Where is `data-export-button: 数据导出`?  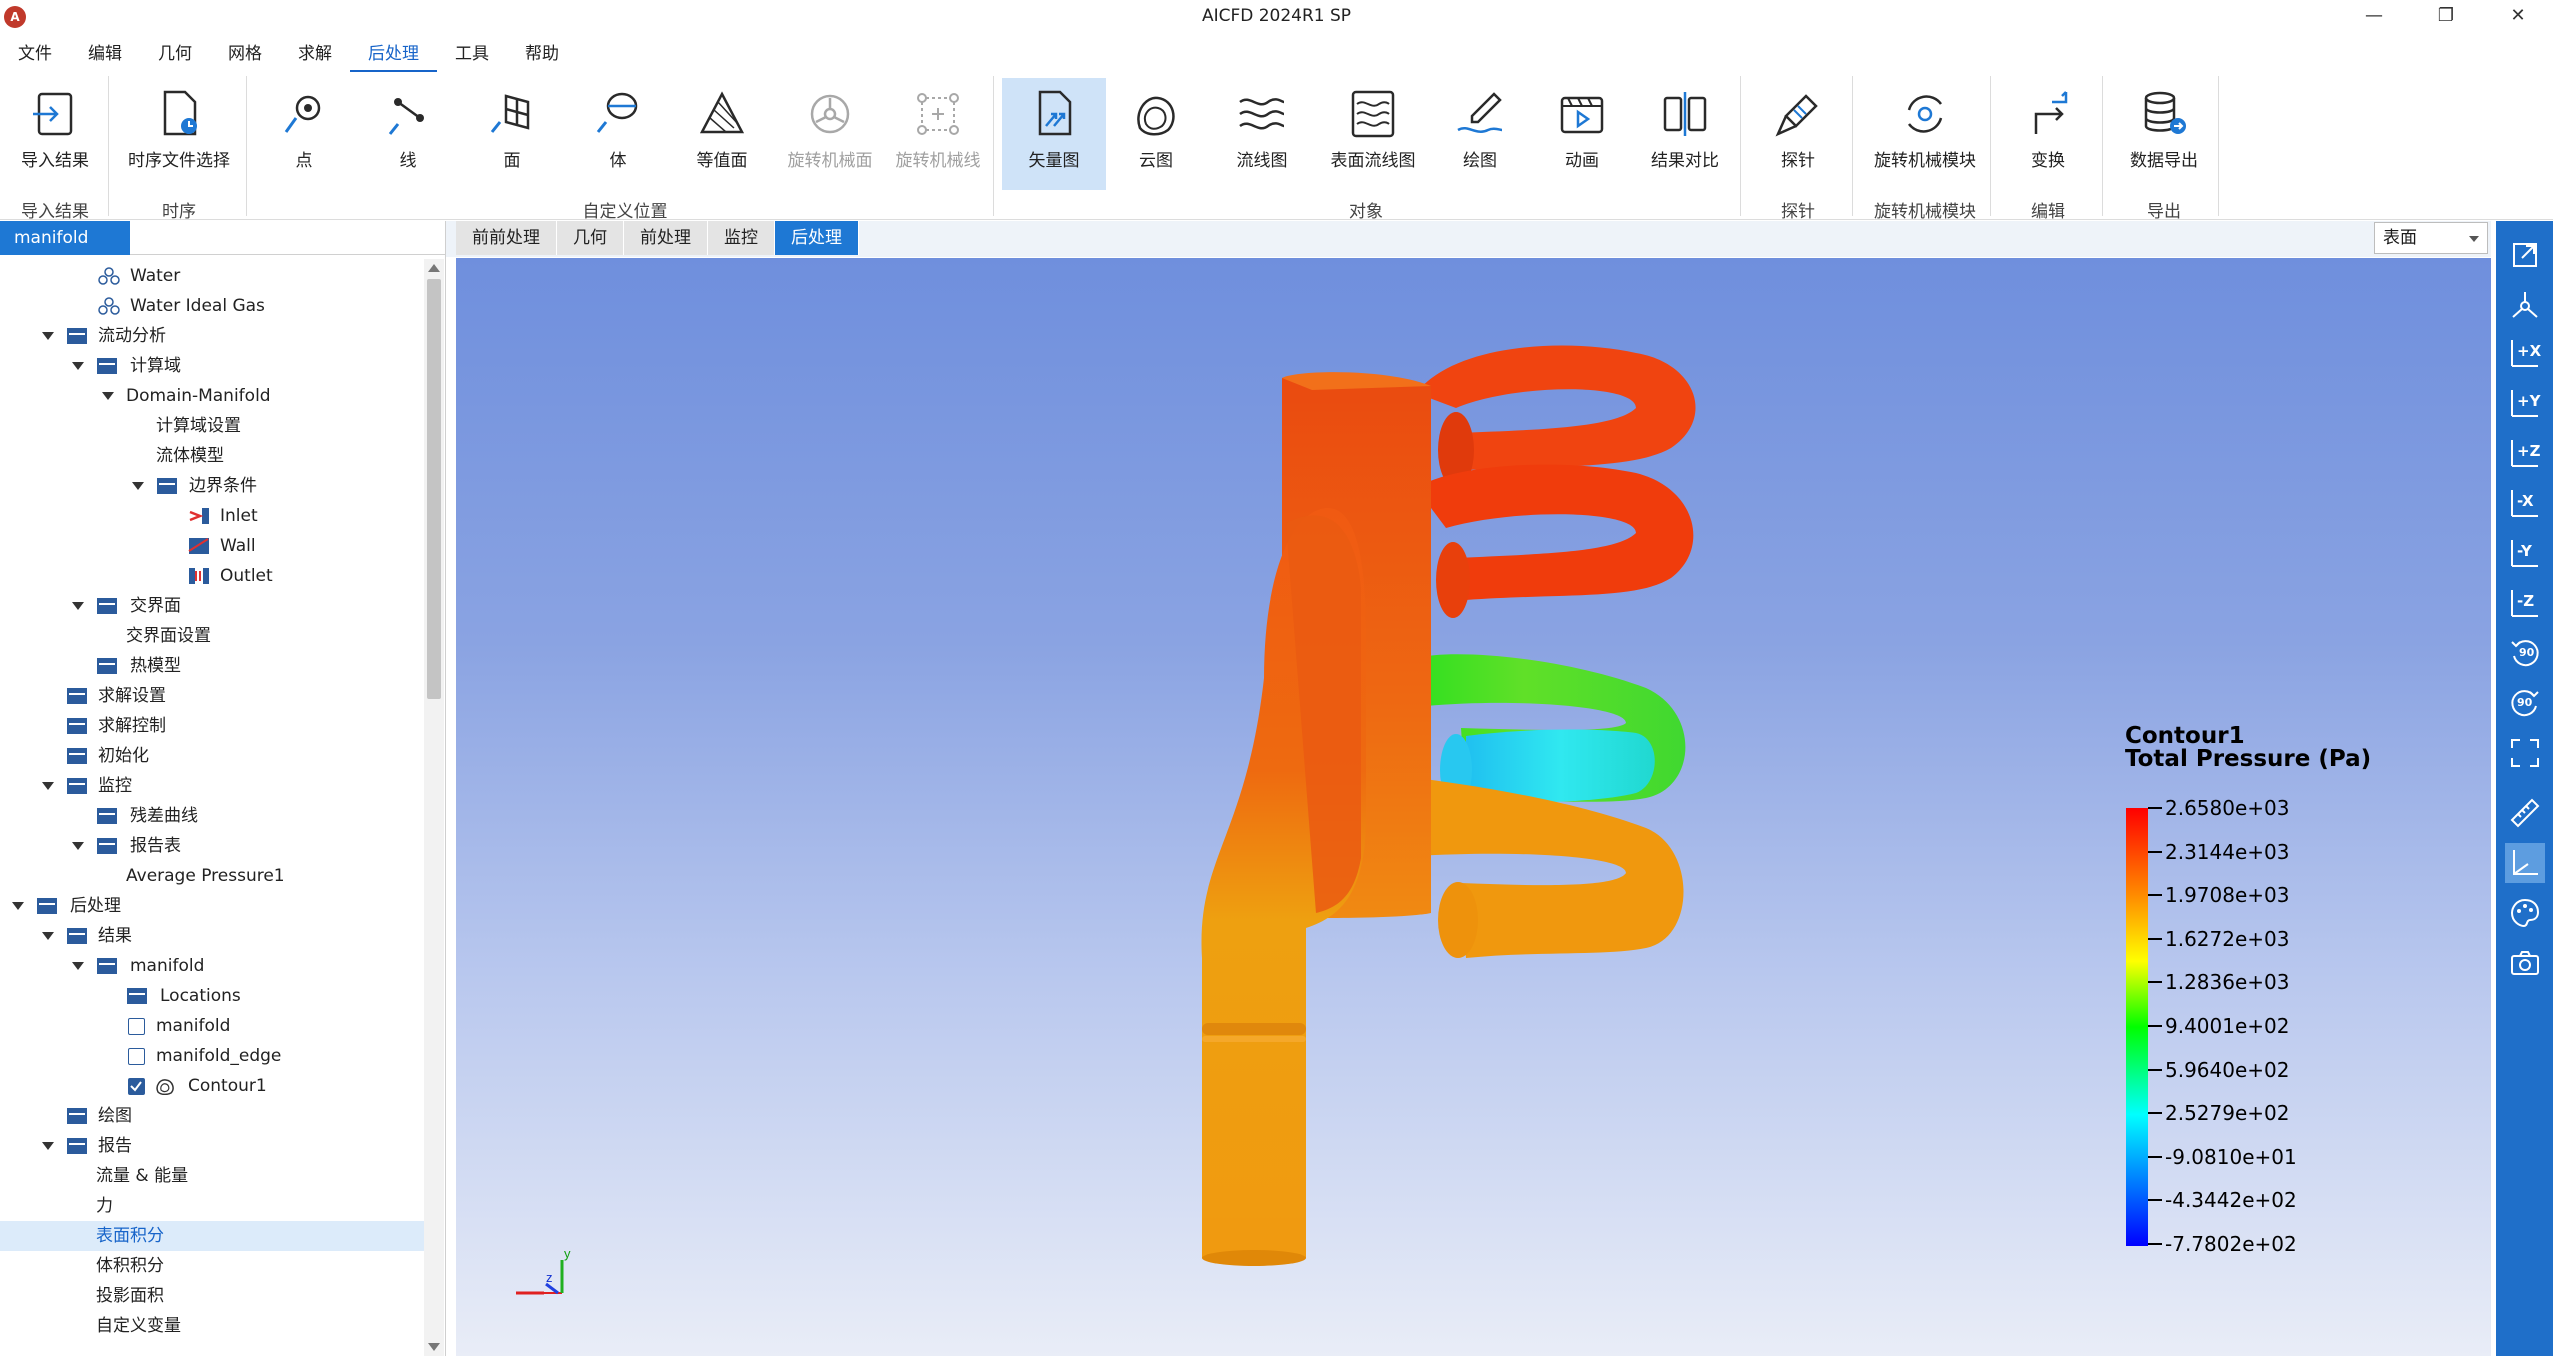
data-export-button: 数据导出 is located at coordinates (2164, 134).